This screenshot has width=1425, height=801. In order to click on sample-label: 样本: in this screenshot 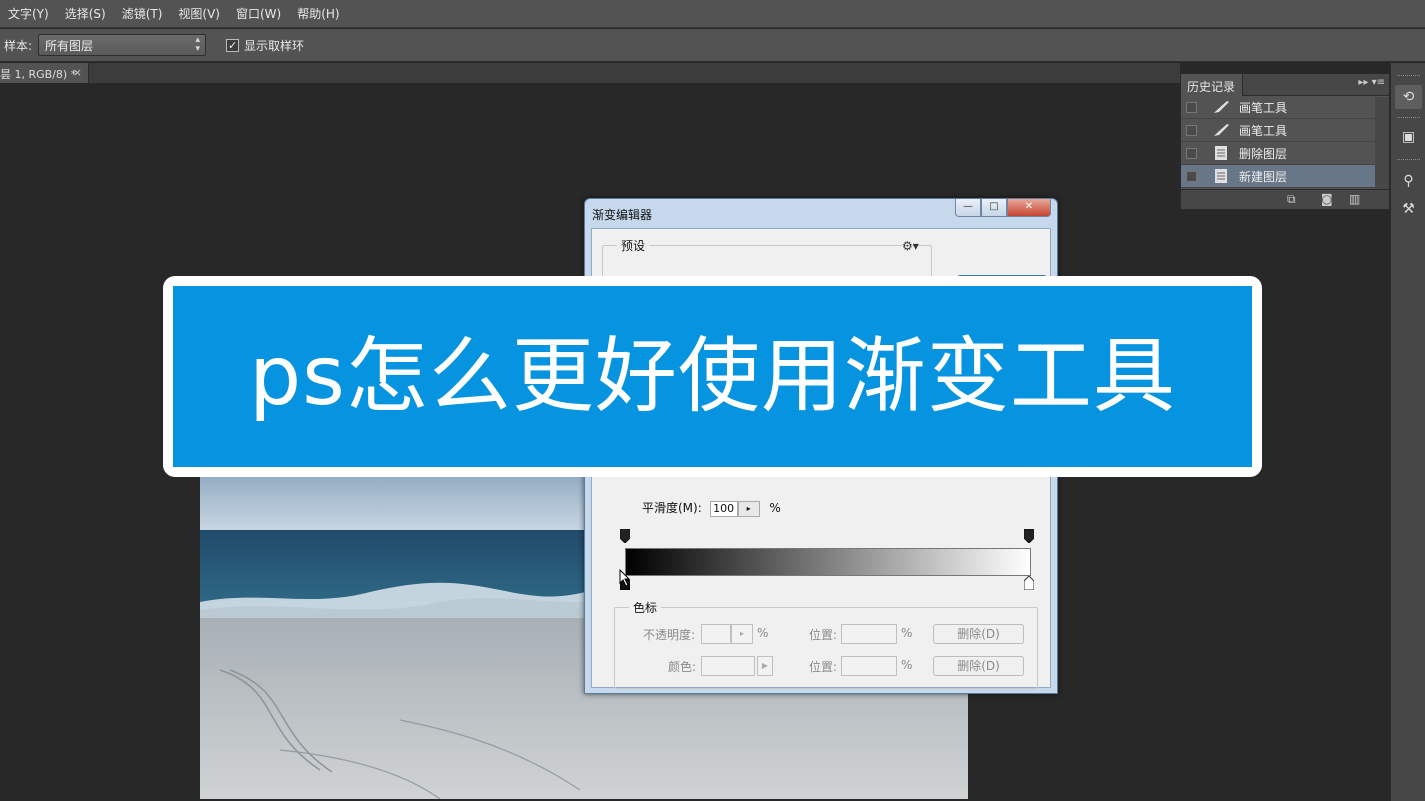, I will do `click(18, 45)`.